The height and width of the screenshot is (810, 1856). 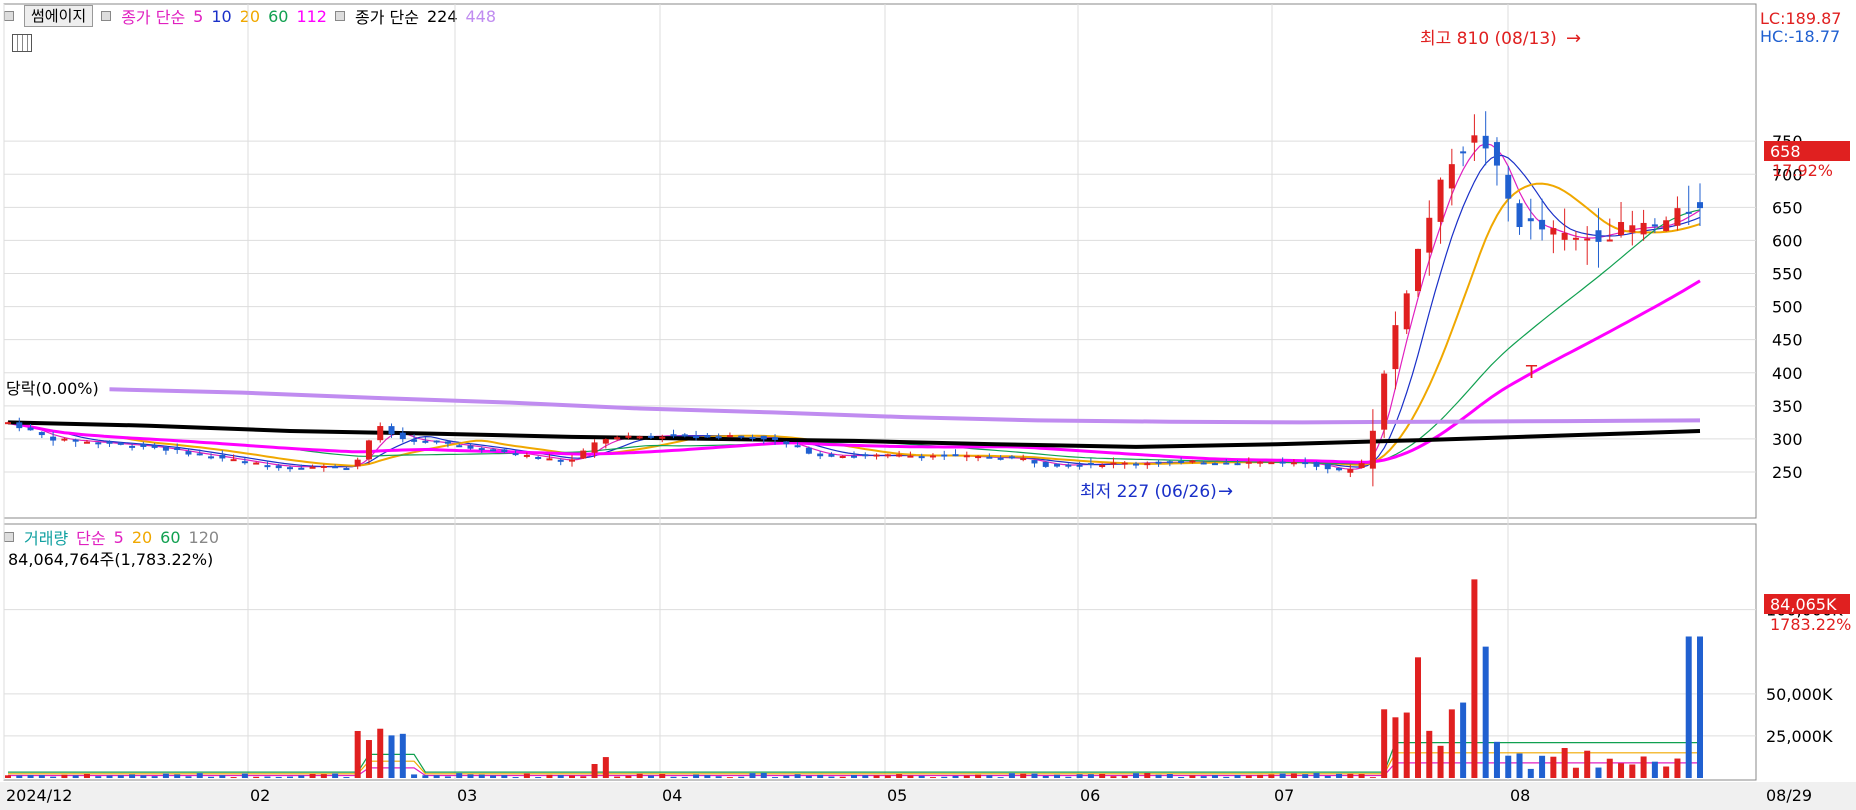 What do you see at coordinates (1787, 406) in the screenshot?
I see `price-tick-label: 350` at bounding box center [1787, 406].